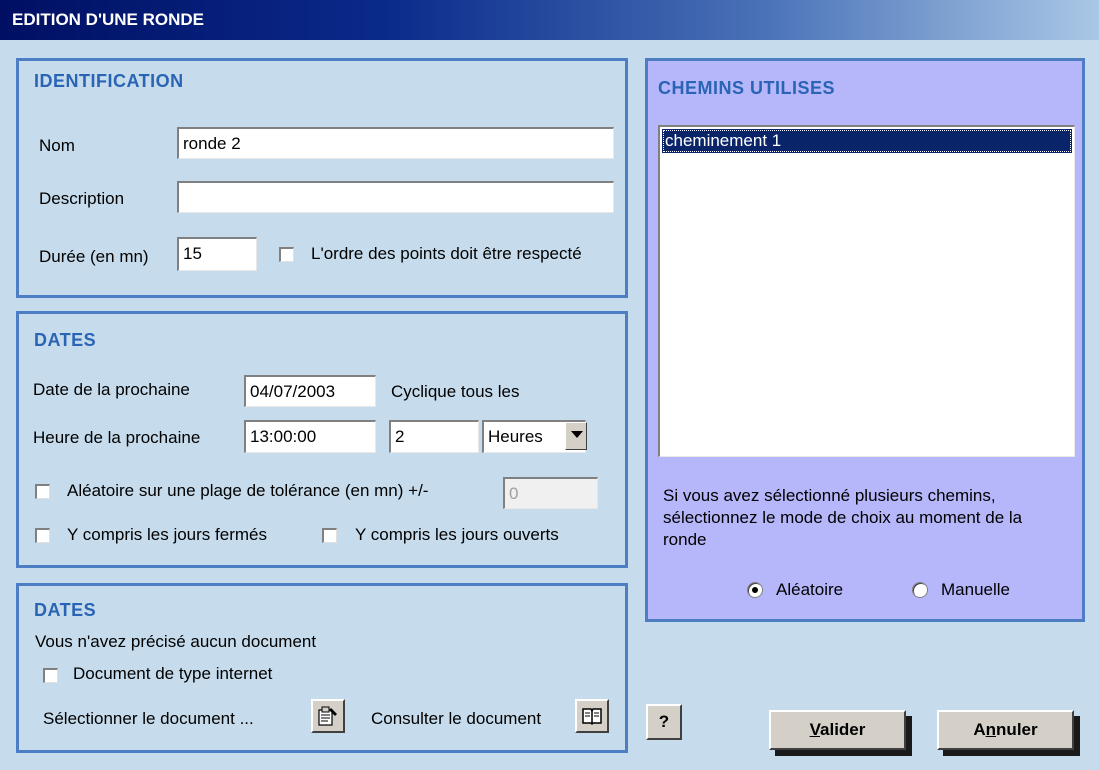 The height and width of the screenshot is (770, 1099). Describe the element at coordinates (515, 436) in the screenshot. I see `cycle-unit-value: Heures` at that location.